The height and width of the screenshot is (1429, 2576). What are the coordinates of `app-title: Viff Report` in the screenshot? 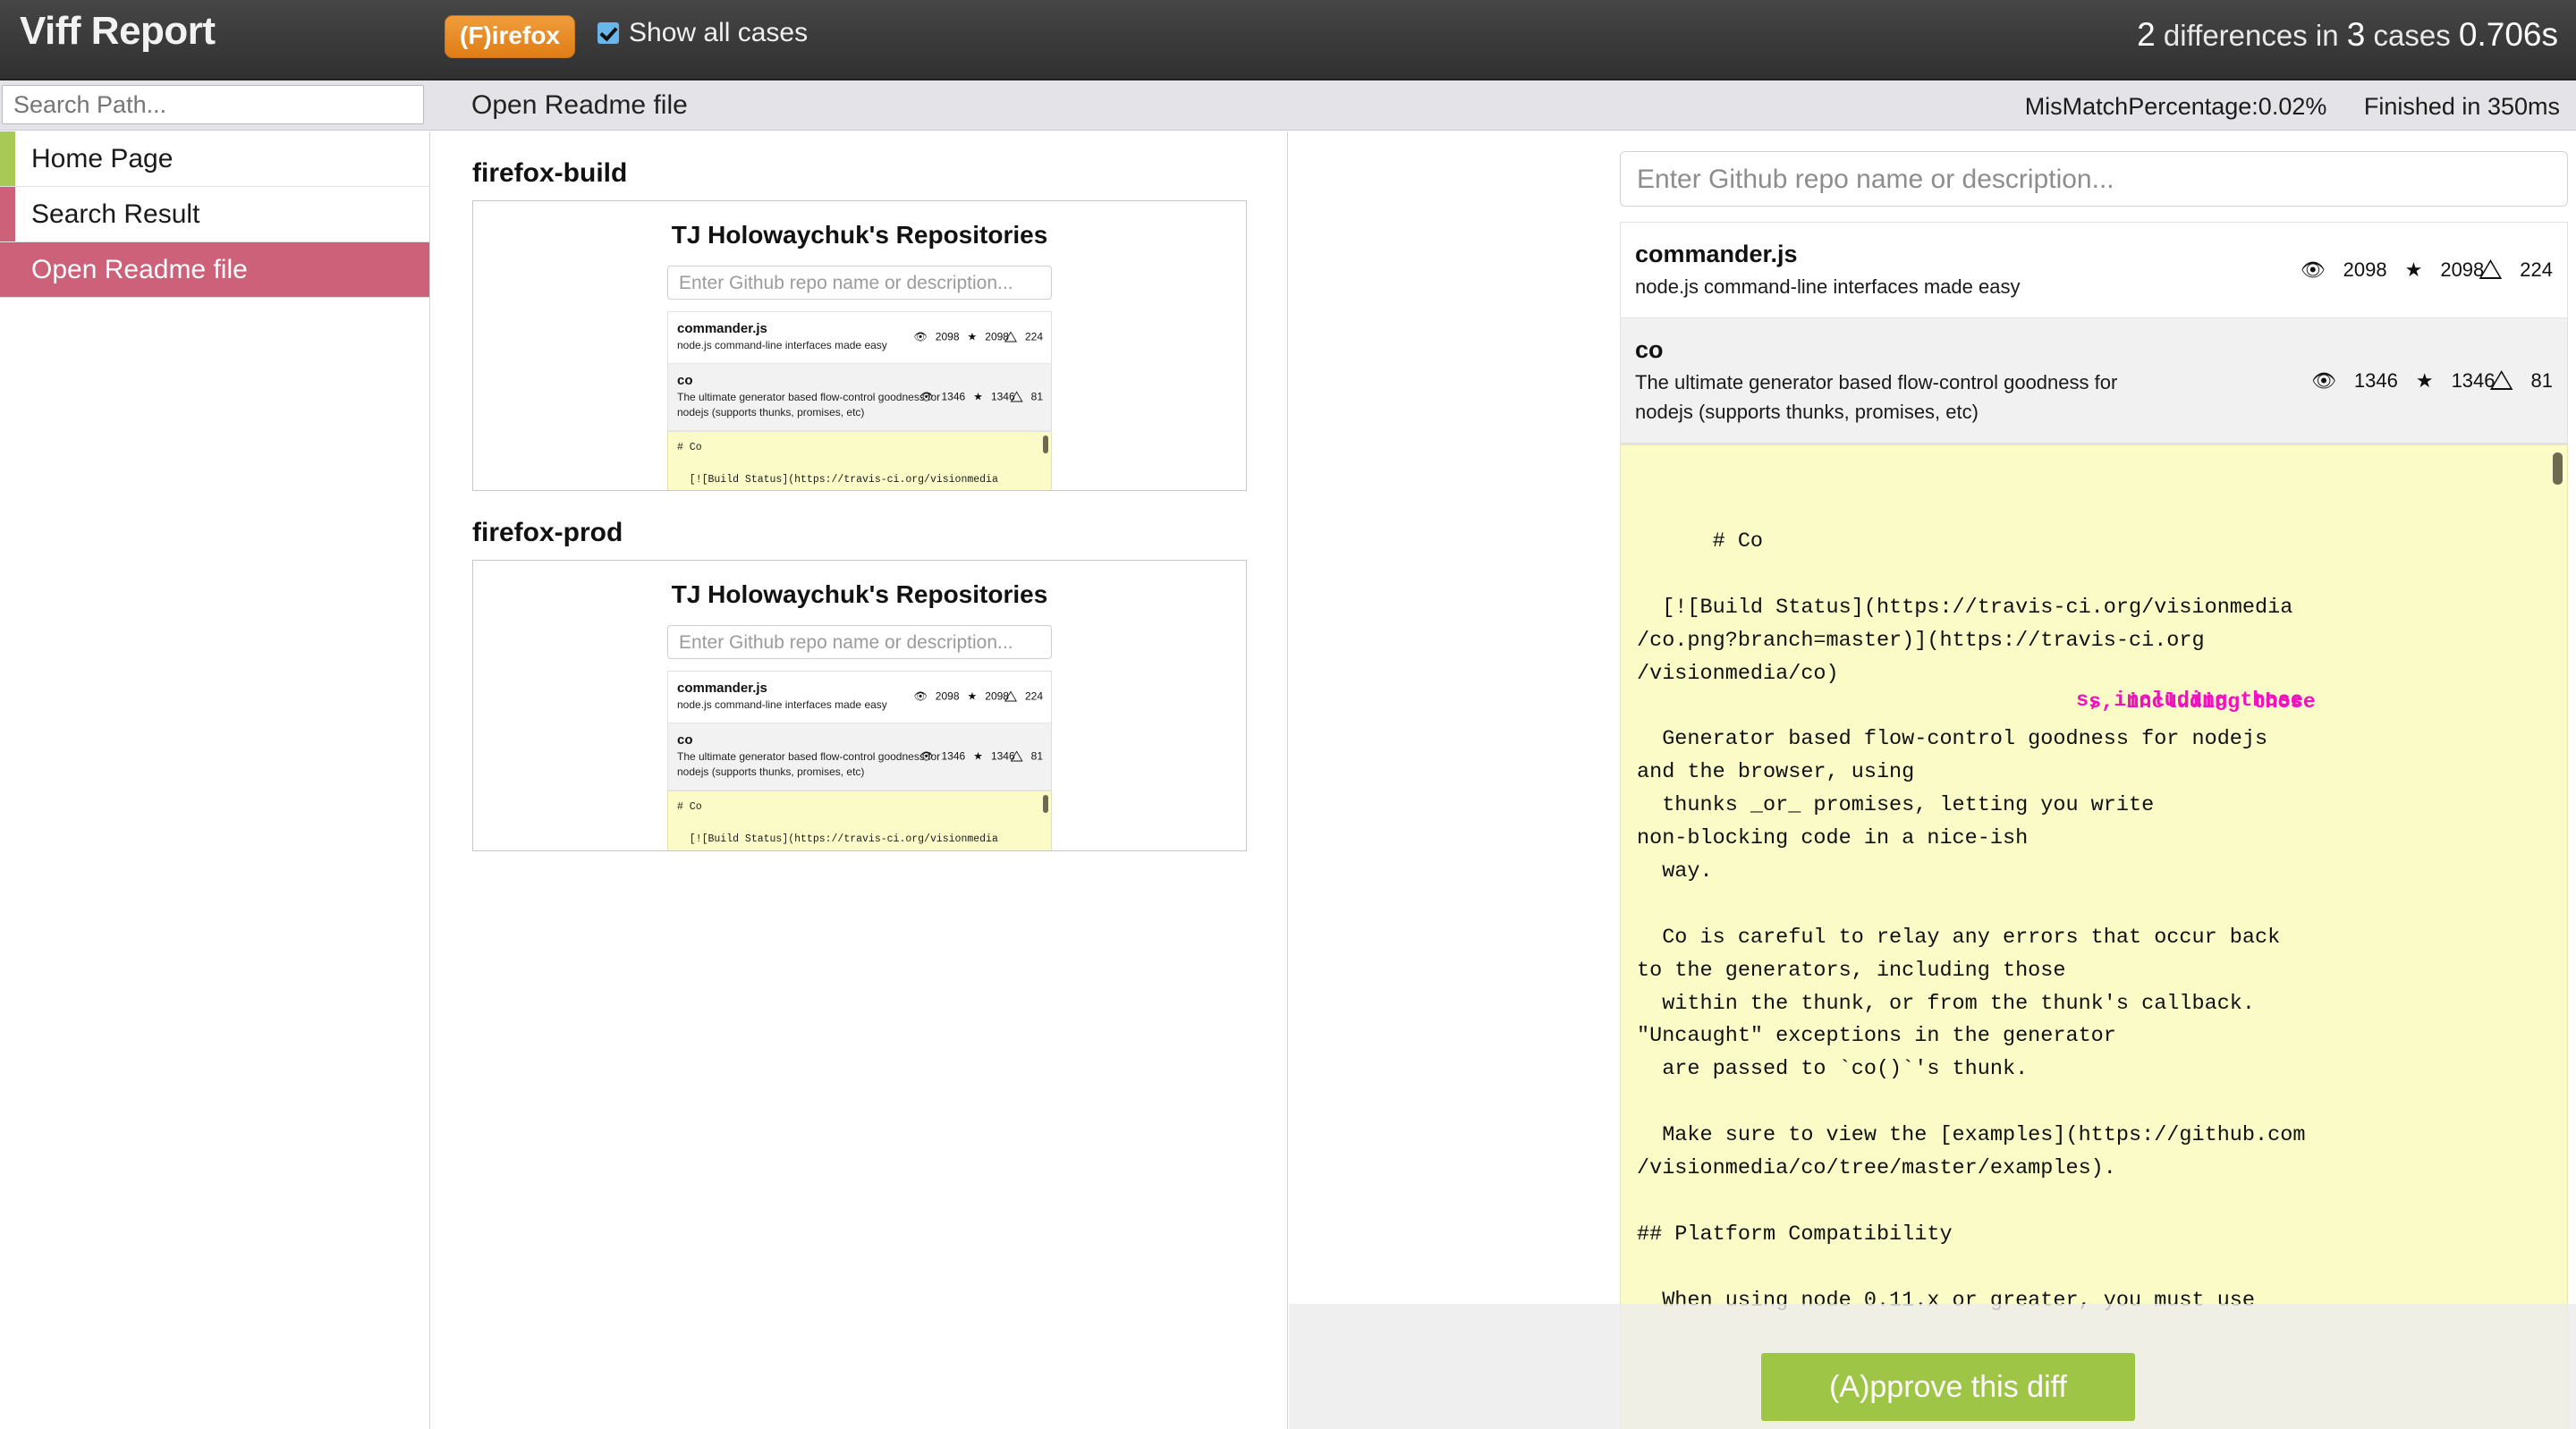 It's located at (118, 31).